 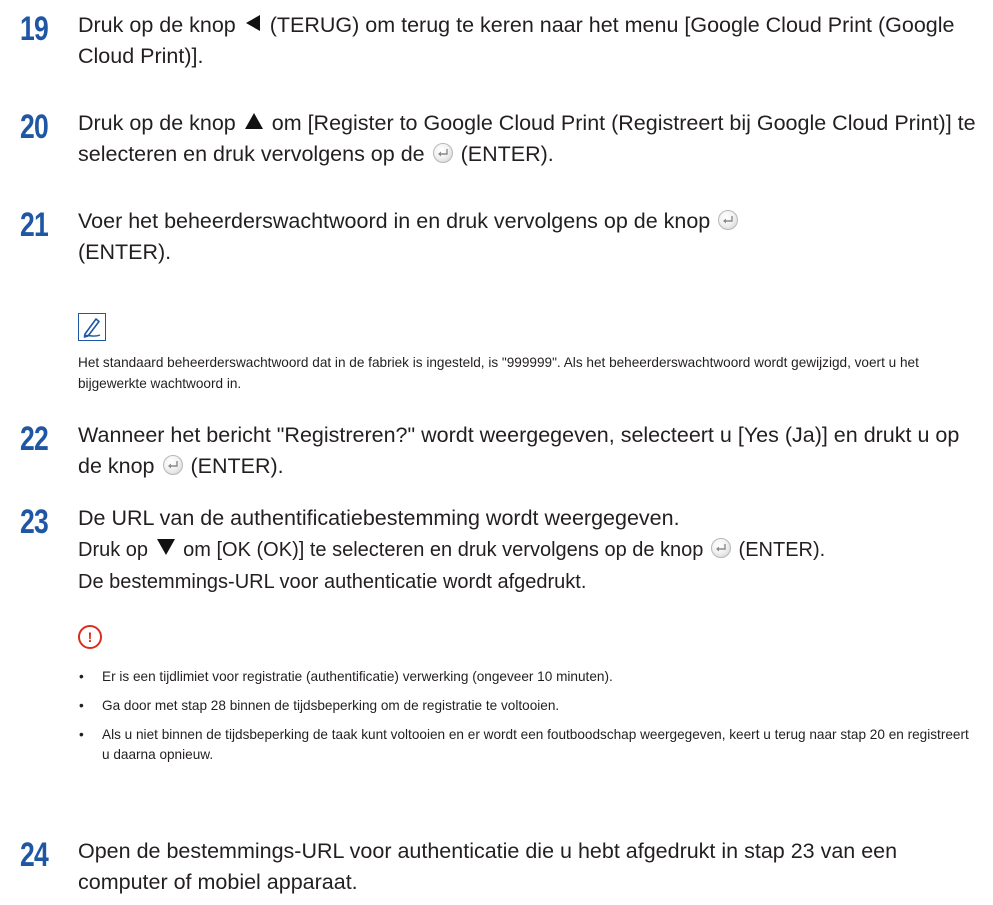 What do you see at coordinates (254, 123) in the screenshot?
I see `up-arrow-icon` at bounding box center [254, 123].